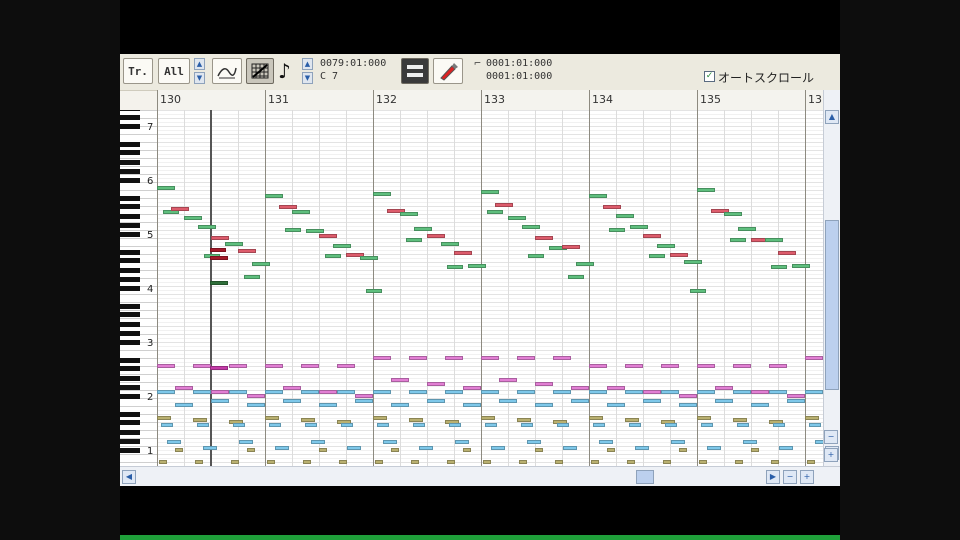 The width and height of the screenshot is (960, 540). Describe the element at coordinates (490, 100) in the screenshot. I see `bar-ruler: 130 131 132 133 134 135 13` at that location.